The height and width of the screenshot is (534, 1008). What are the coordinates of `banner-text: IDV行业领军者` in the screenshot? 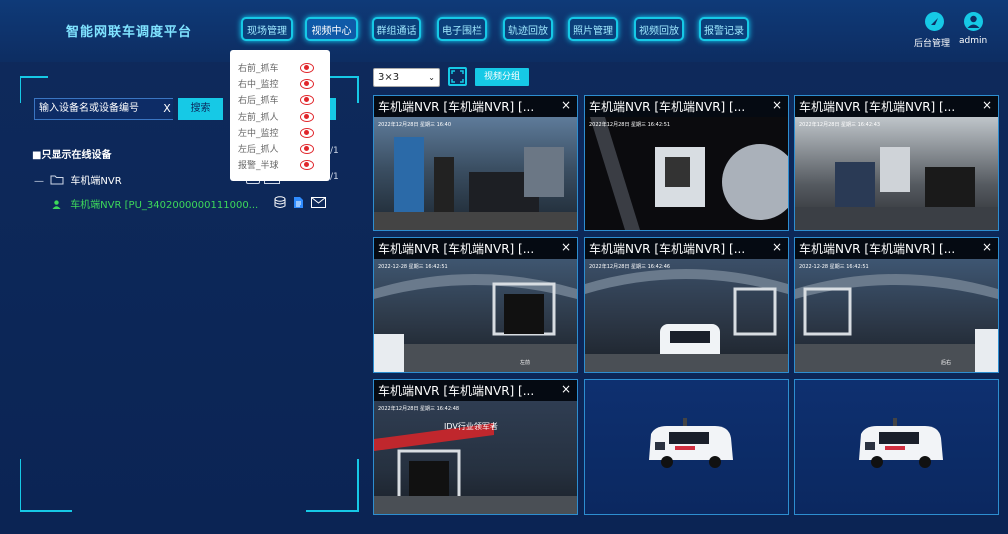 It's located at (471, 426).